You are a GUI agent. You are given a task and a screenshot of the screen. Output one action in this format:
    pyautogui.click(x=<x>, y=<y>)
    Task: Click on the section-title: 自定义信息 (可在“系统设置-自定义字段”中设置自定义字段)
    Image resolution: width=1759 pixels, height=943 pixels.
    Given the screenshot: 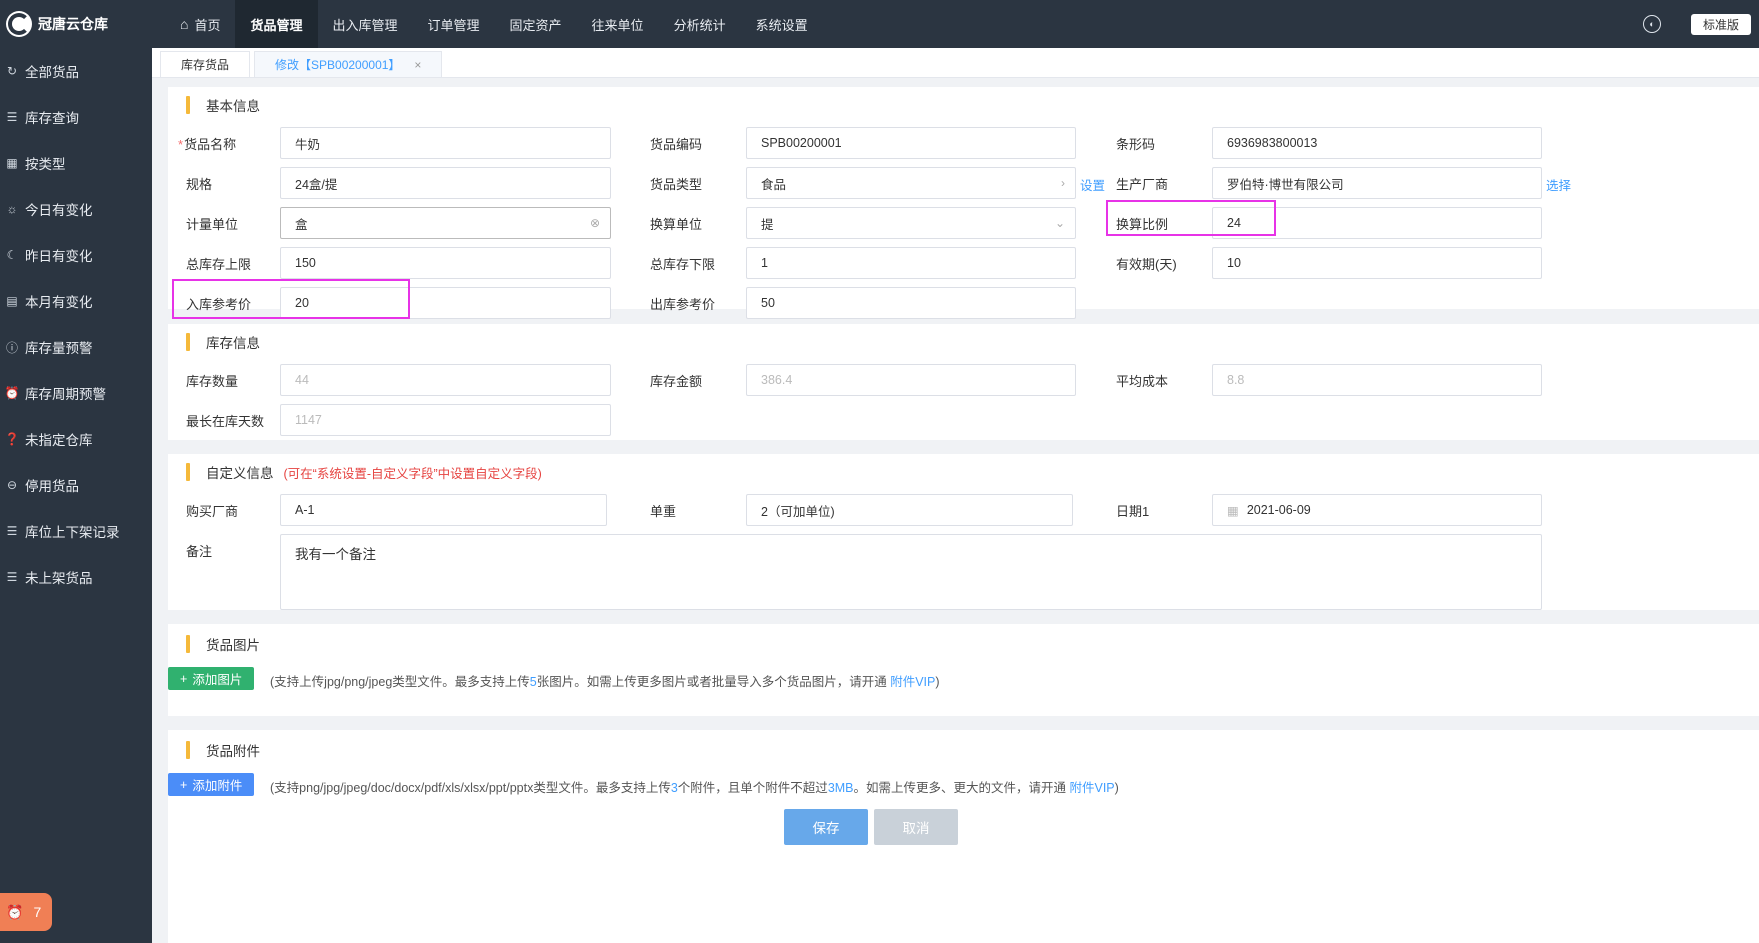 What is the action you would take?
    pyautogui.click(x=963, y=472)
    